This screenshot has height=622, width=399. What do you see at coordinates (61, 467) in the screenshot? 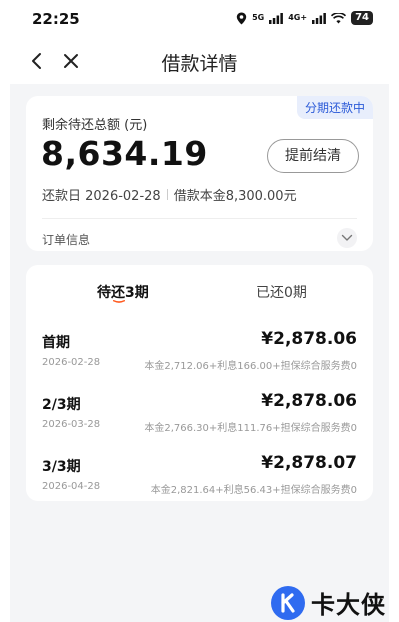
I see `period-name: 3/3期` at bounding box center [61, 467].